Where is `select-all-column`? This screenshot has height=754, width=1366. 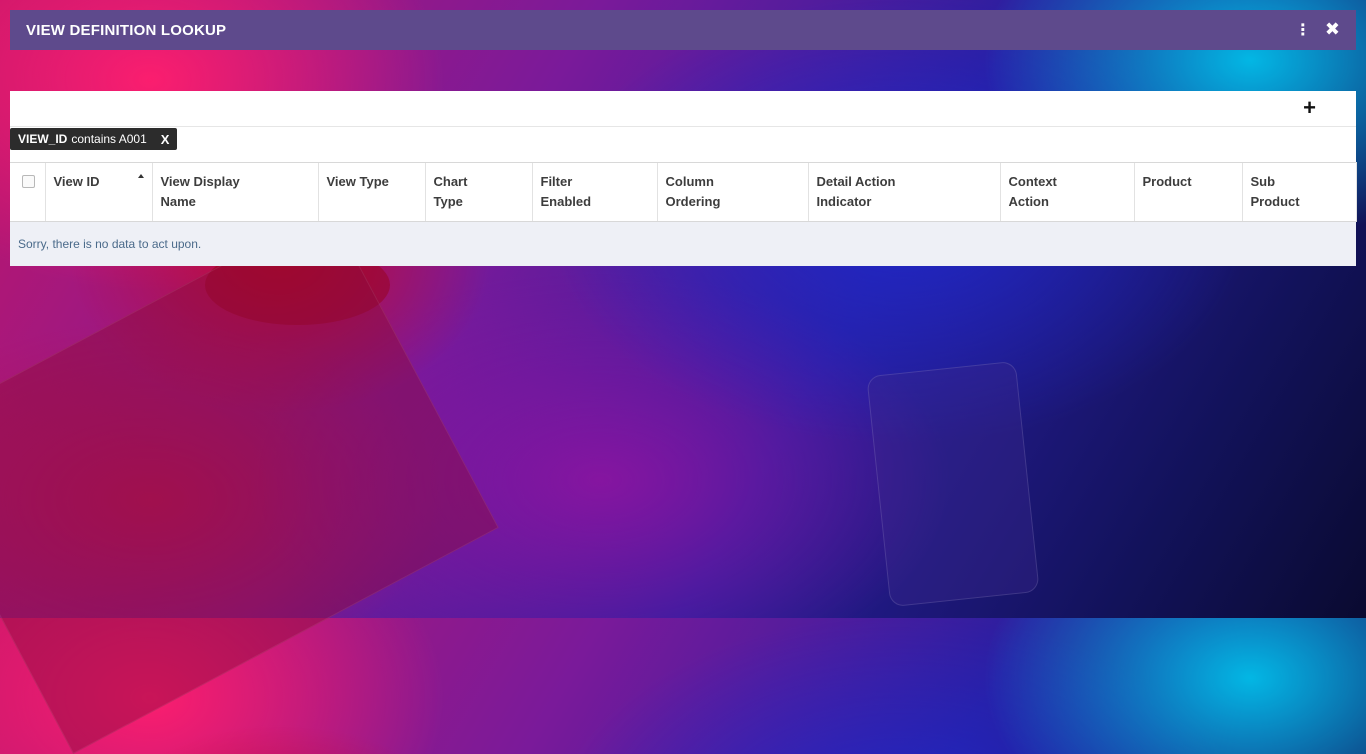 select-all-column is located at coordinates (27, 192).